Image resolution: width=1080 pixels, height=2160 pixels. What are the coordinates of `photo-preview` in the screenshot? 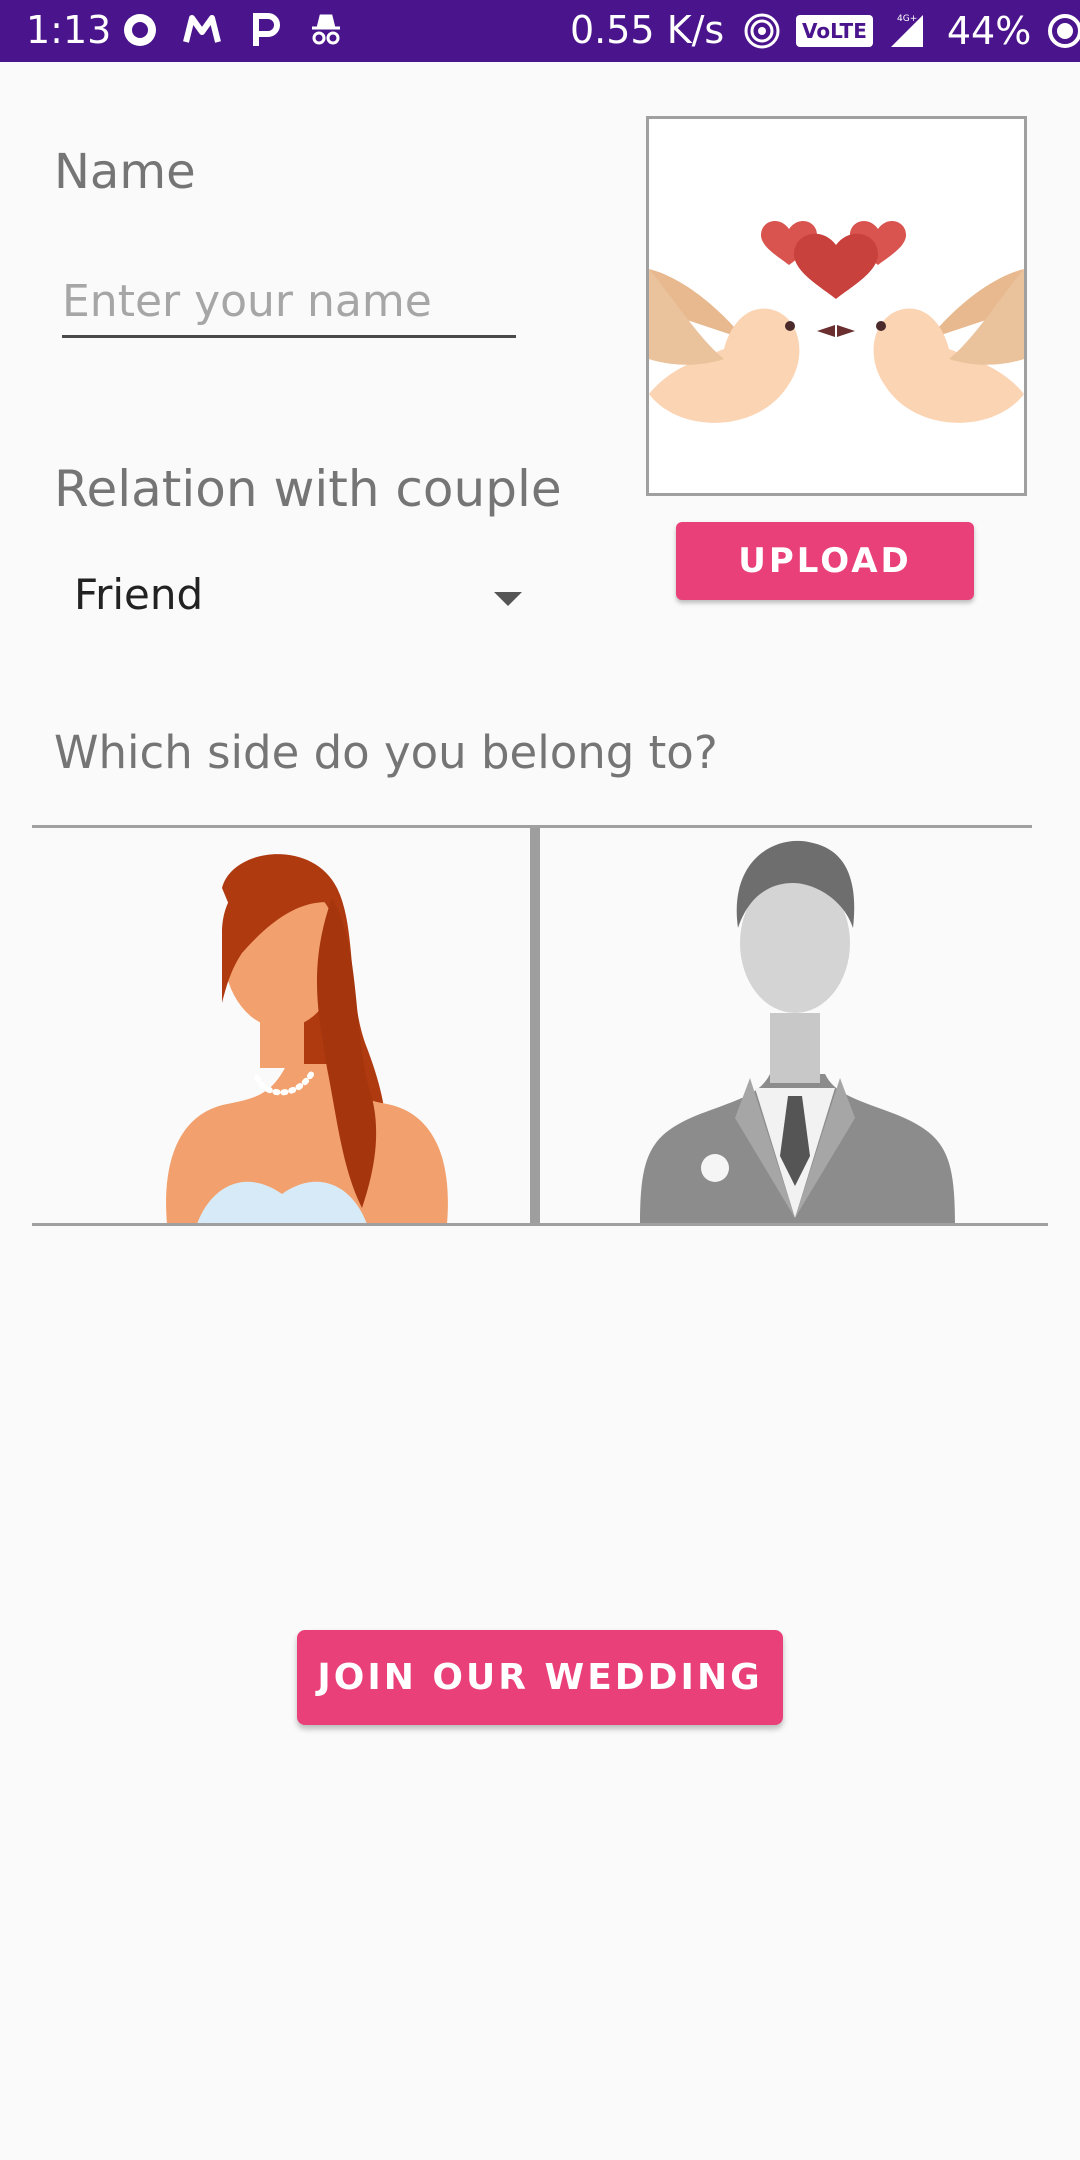 It's located at (836, 306).